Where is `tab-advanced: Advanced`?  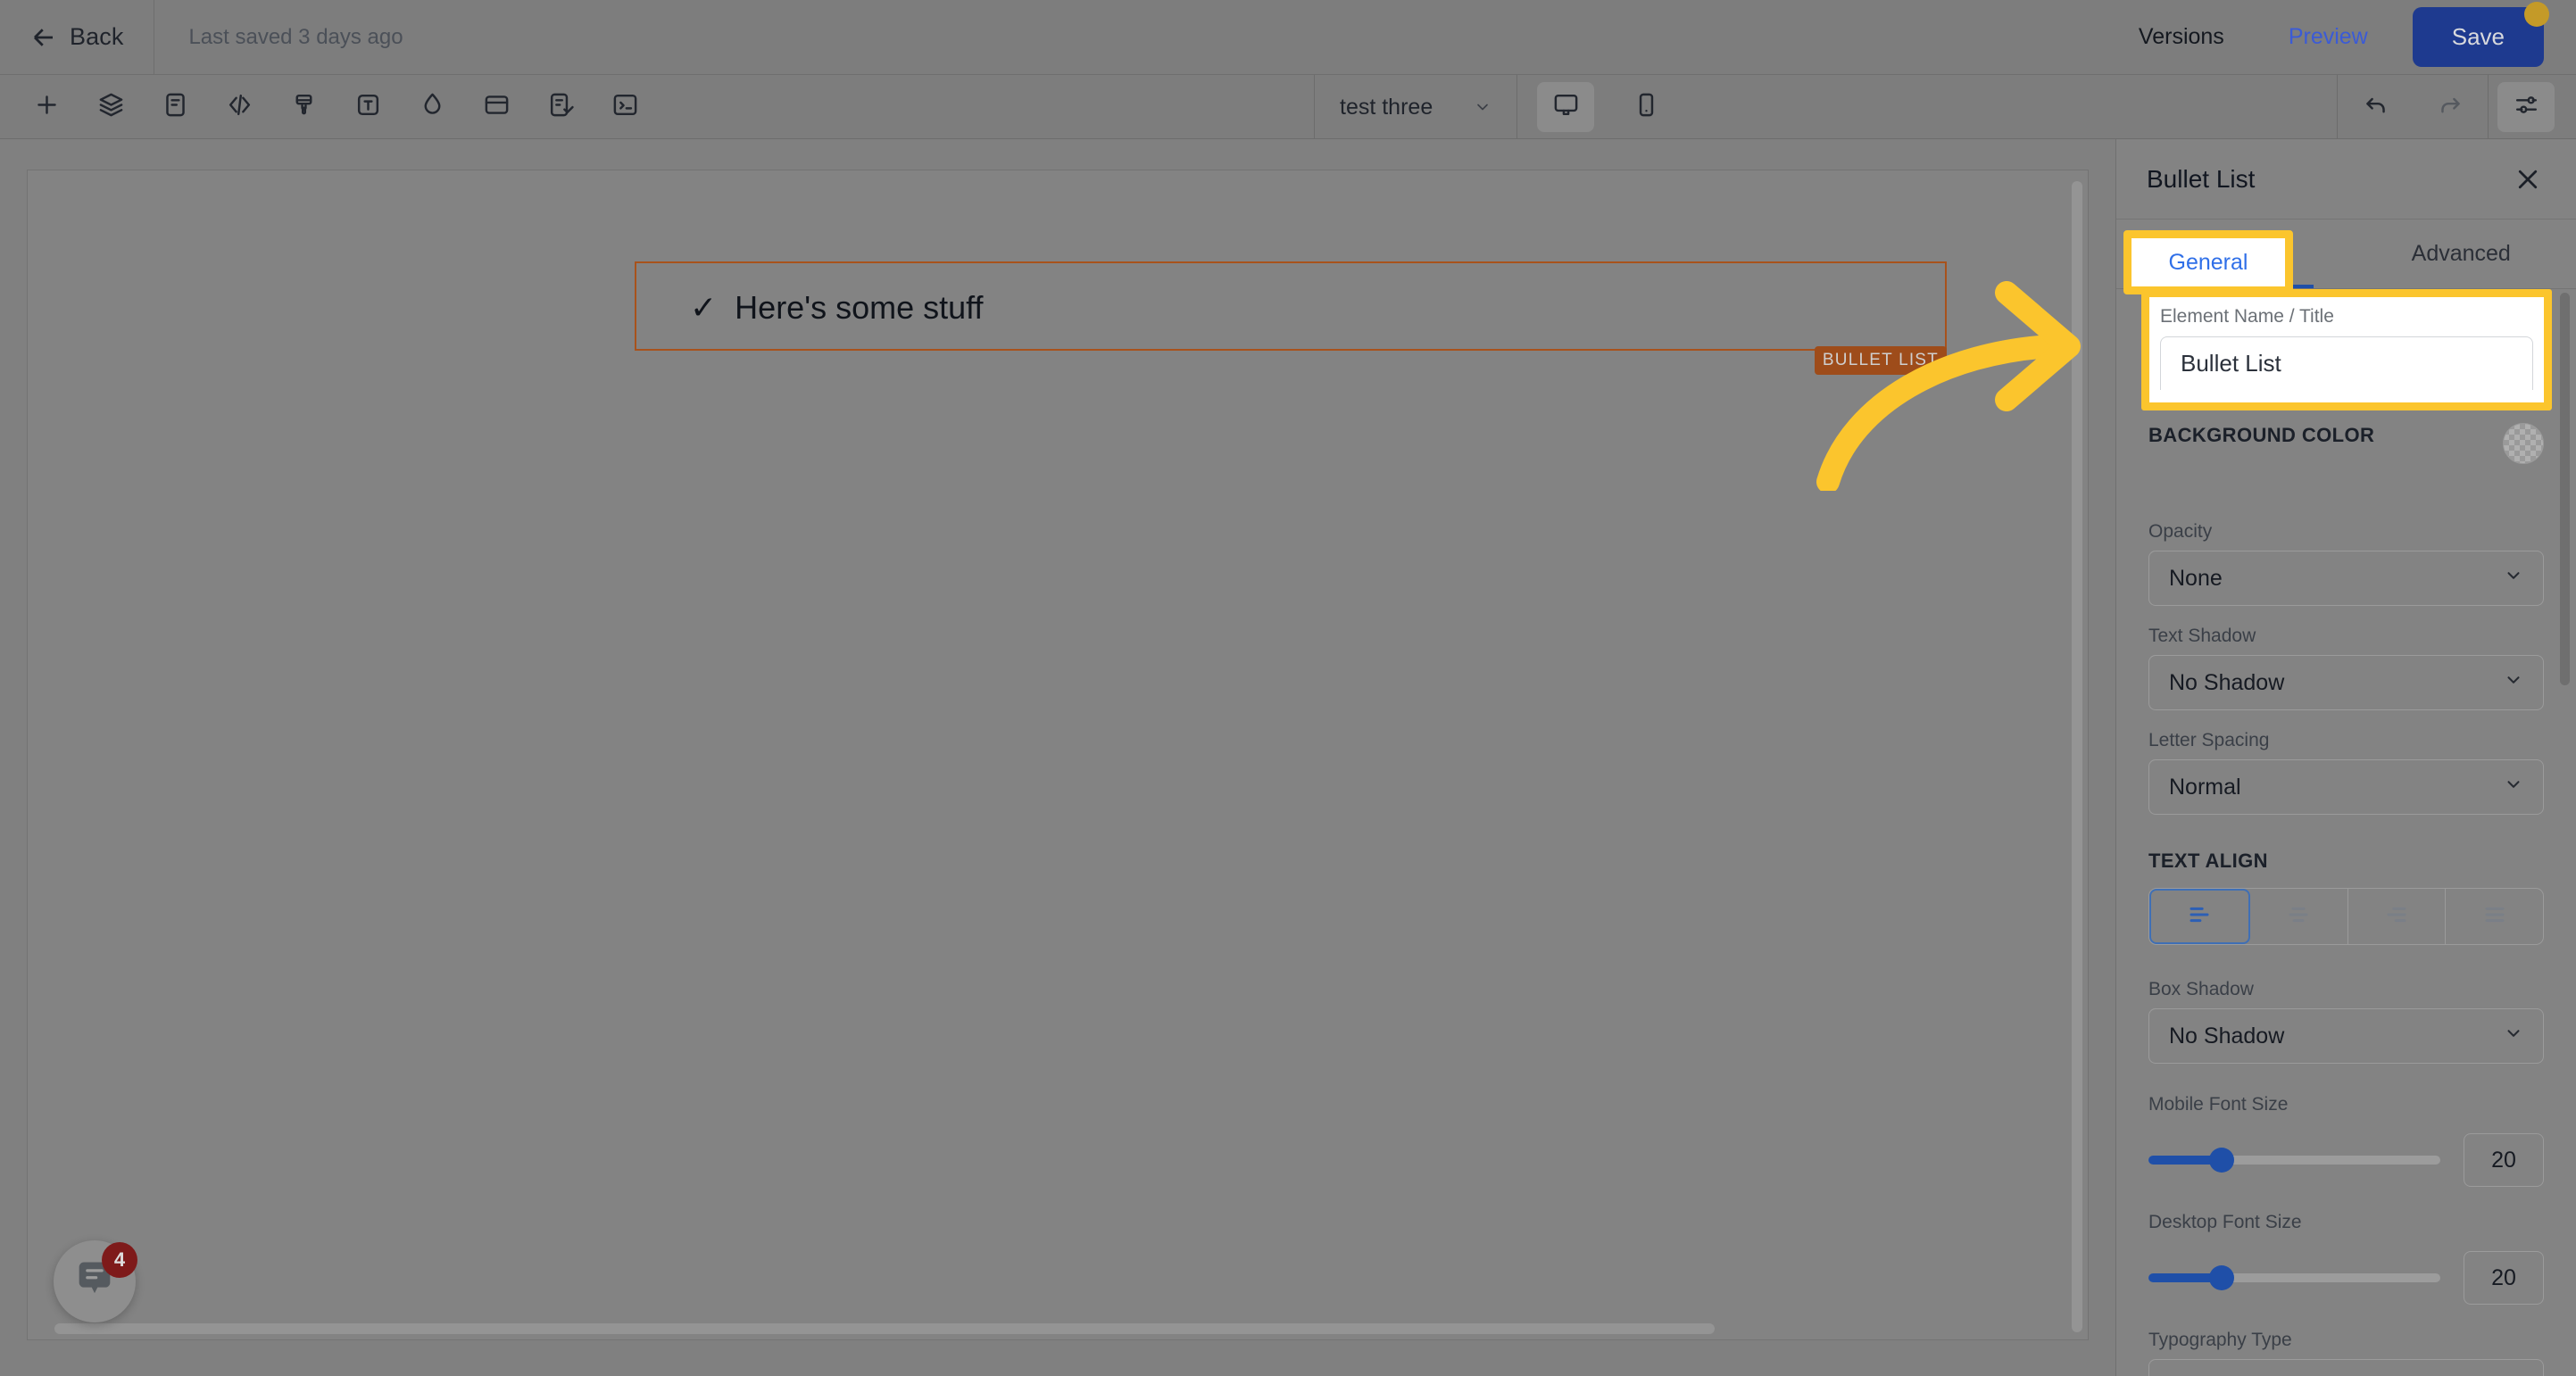
tab-advanced: Advanced is located at coordinates (2461, 254).